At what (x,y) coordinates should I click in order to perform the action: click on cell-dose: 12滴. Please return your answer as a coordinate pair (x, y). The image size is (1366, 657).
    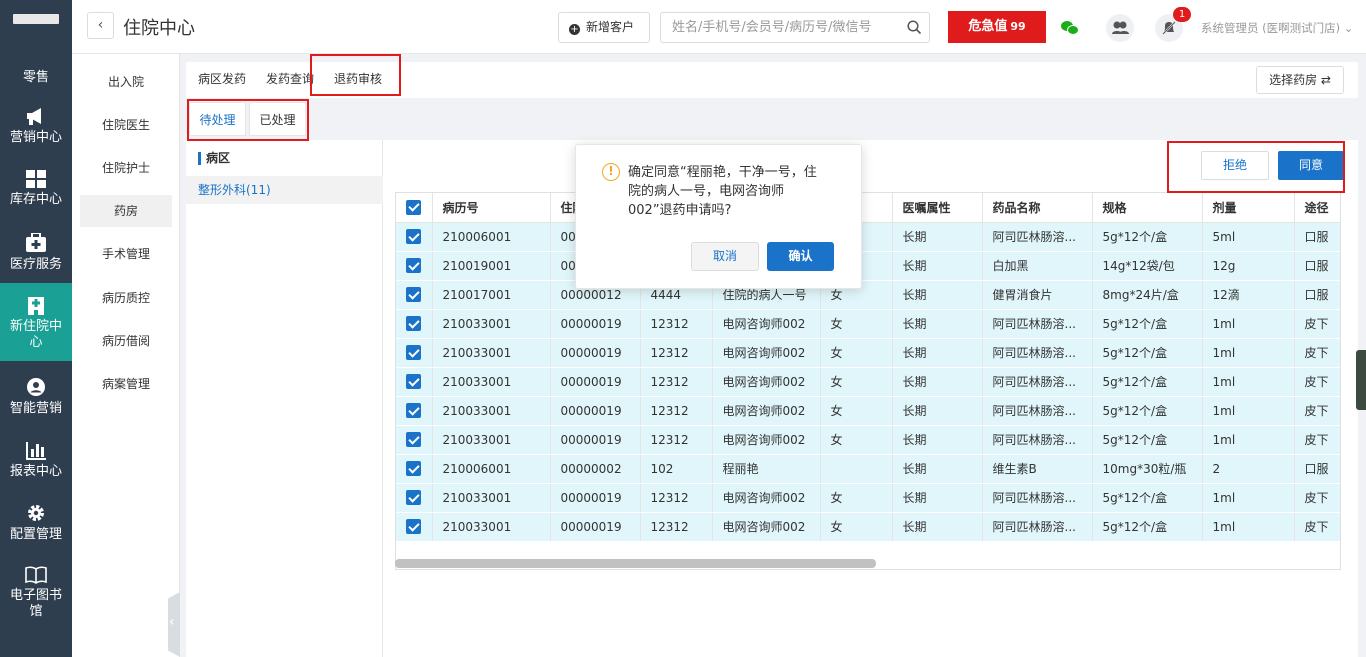
    Looking at the image, I should click on (1248, 295).